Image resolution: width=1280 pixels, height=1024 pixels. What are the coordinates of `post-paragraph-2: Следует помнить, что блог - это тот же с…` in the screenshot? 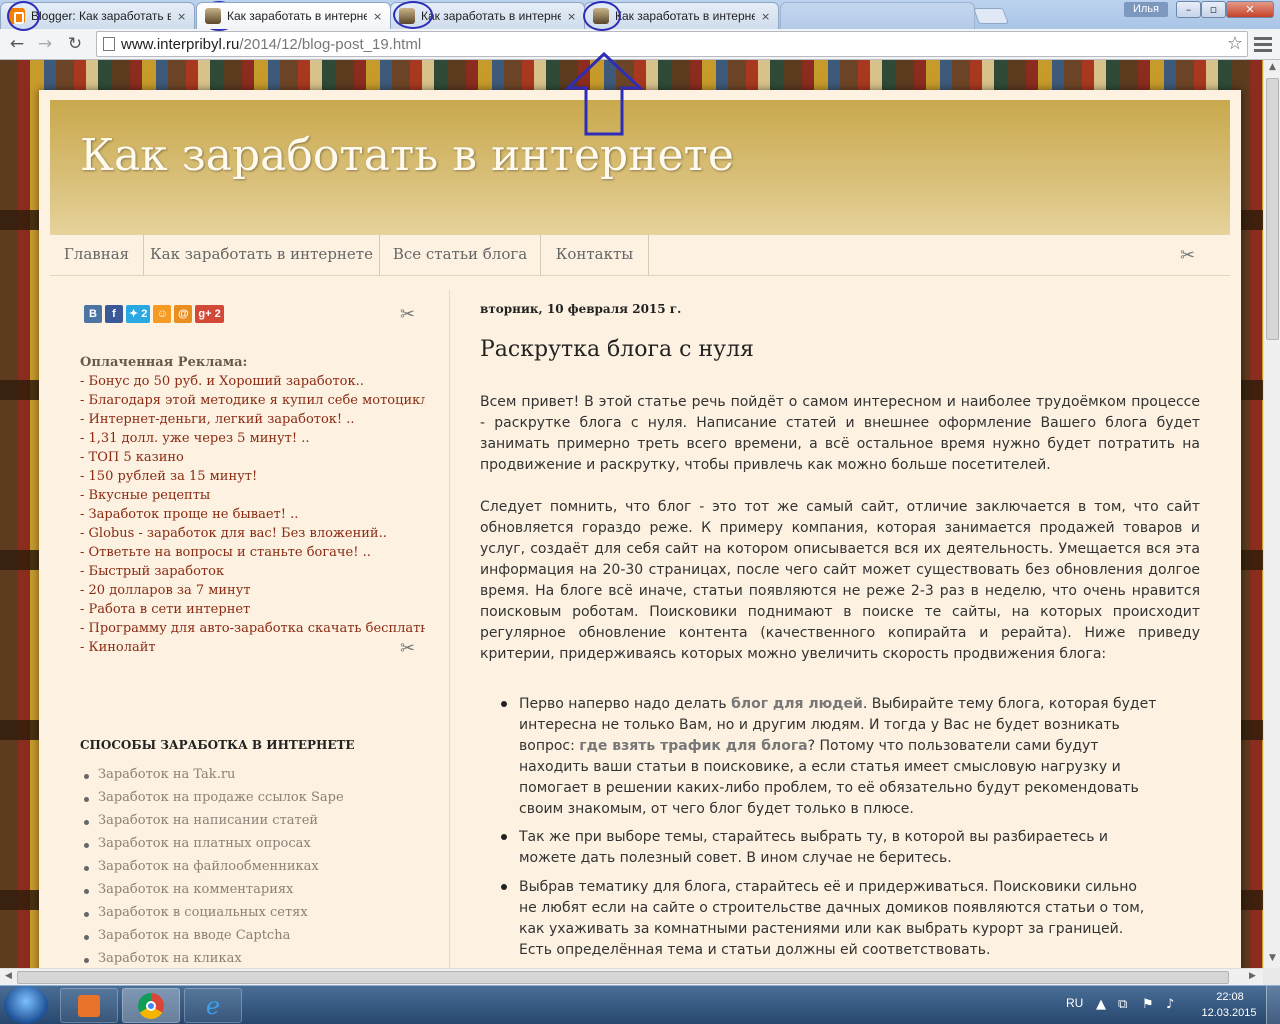 It's located at (840, 580).